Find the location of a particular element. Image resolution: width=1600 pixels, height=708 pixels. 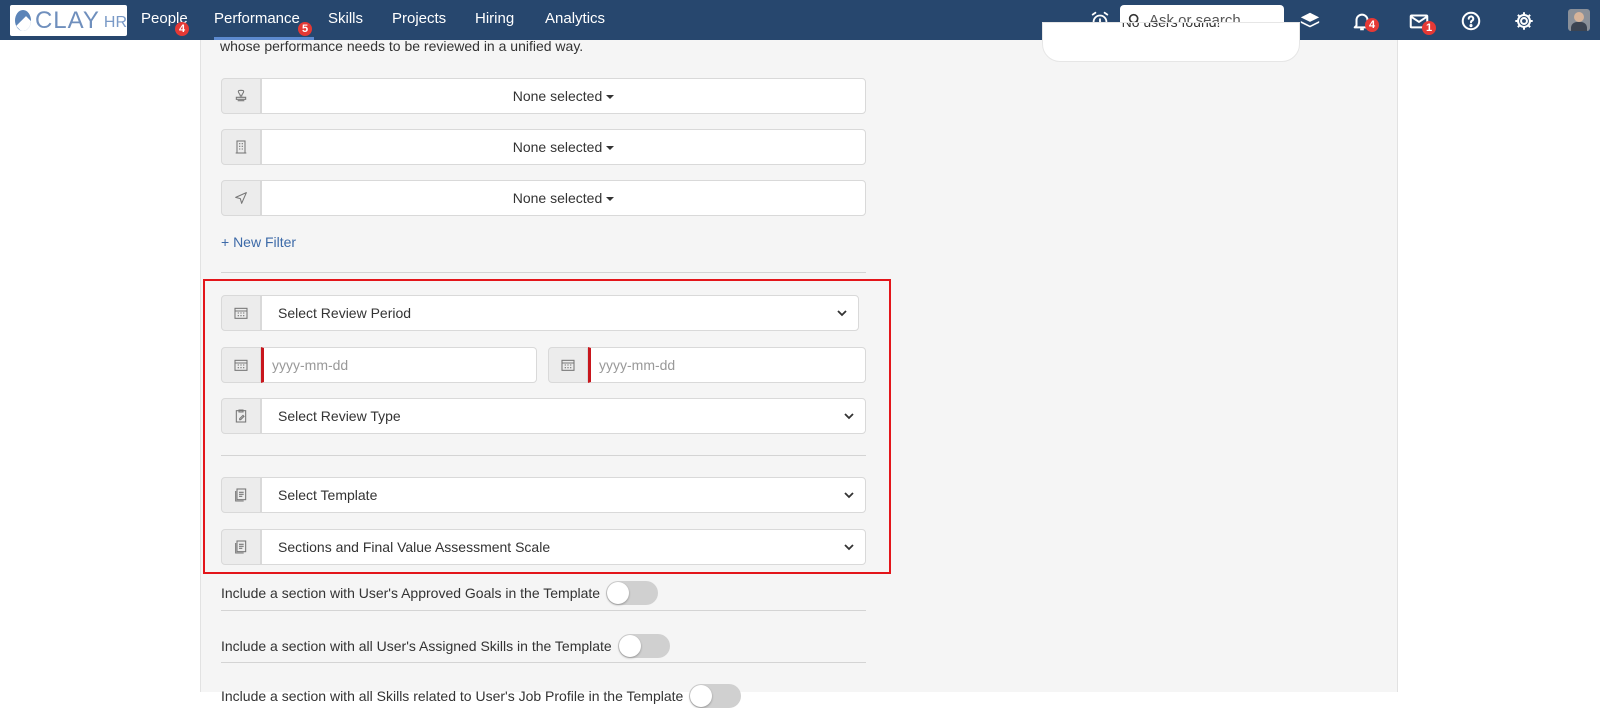

end-date-input is located at coordinates (728, 365).